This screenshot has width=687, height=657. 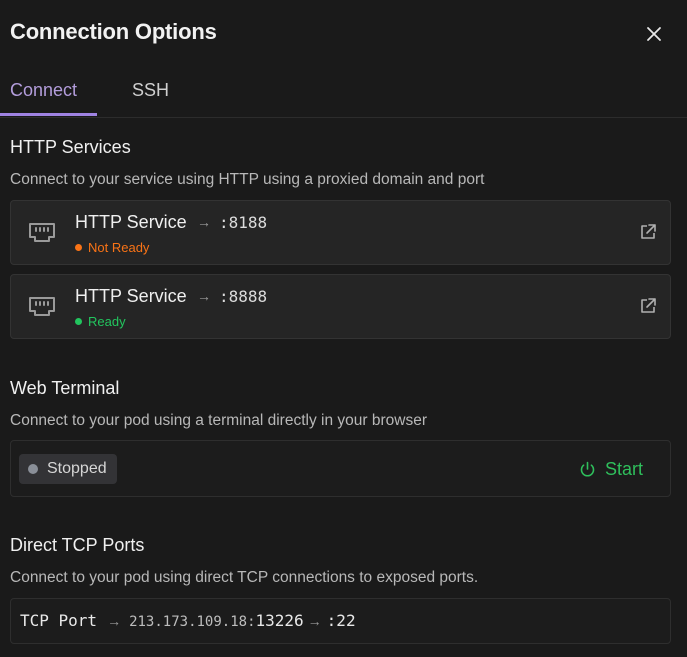 What do you see at coordinates (587, 468) in the screenshot?
I see `power-icon` at bounding box center [587, 468].